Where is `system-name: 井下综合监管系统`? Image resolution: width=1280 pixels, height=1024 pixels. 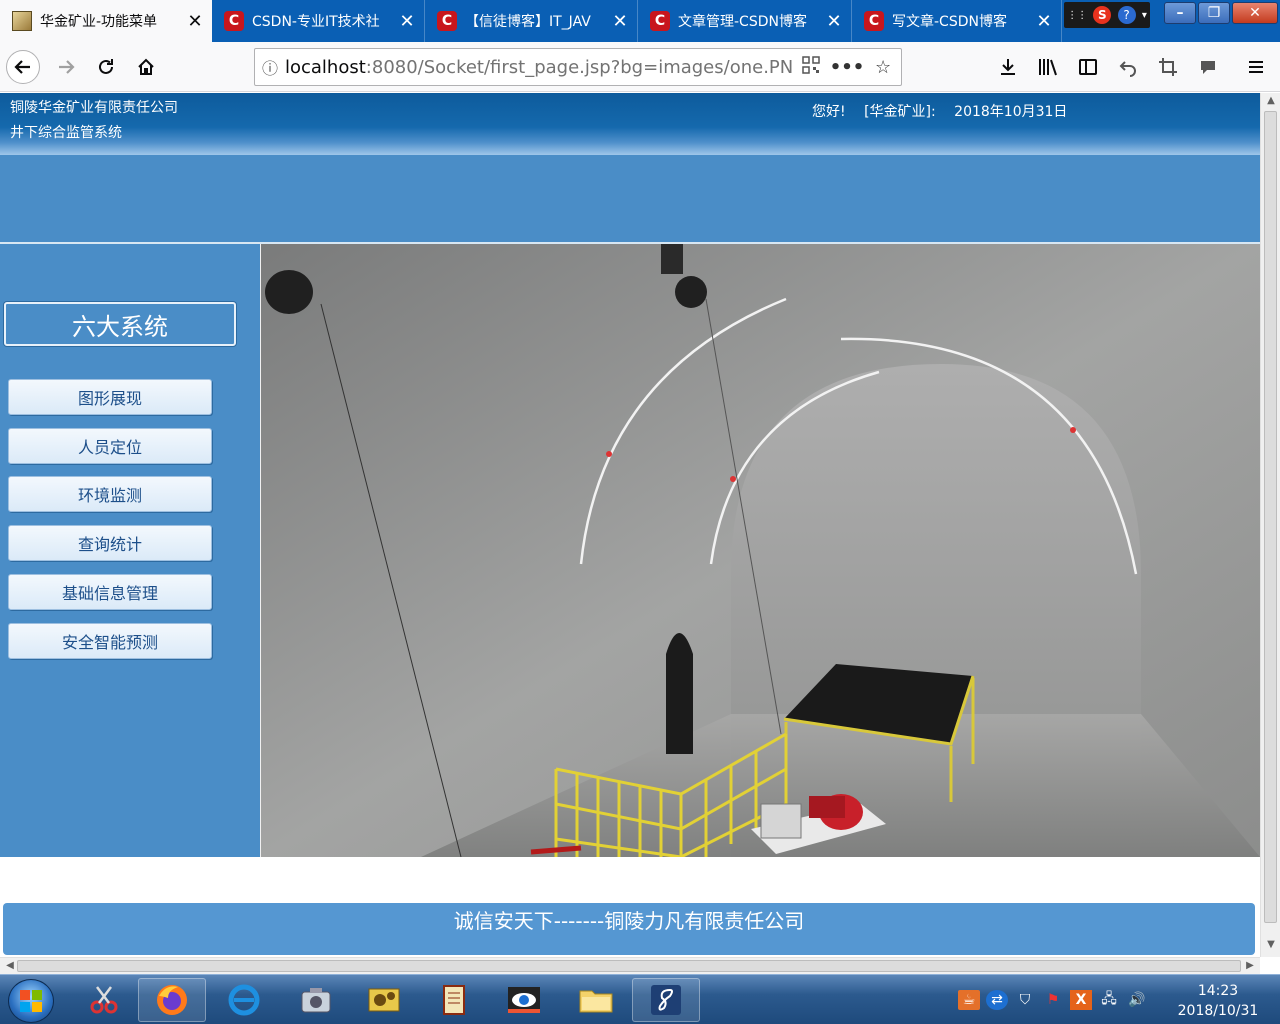 system-name: 井下综合监管系统 is located at coordinates (66, 133).